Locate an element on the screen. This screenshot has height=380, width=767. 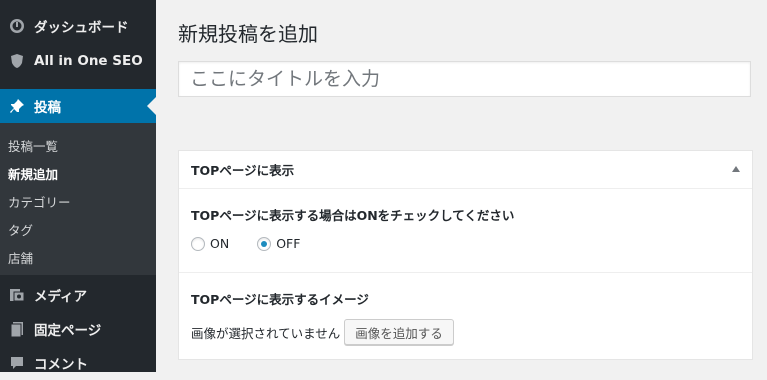
menu-item-label: All in One SEO is located at coordinates (88, 61).